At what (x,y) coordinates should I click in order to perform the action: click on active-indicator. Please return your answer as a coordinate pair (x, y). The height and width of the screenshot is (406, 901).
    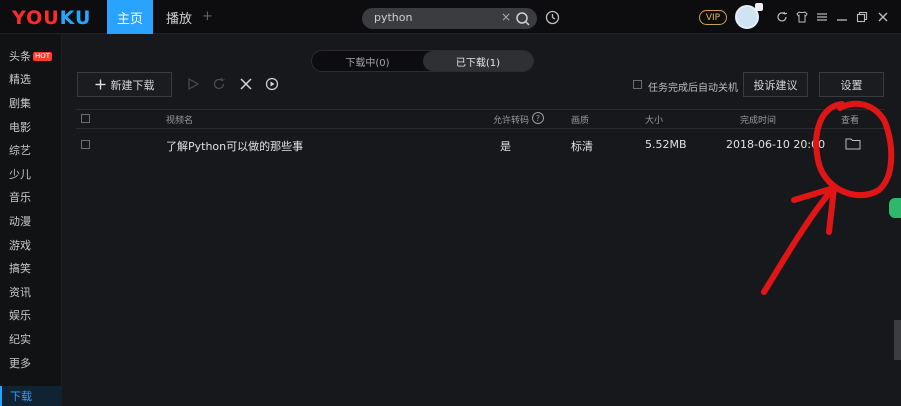
    Looking at the image, I should click on (1, 396).